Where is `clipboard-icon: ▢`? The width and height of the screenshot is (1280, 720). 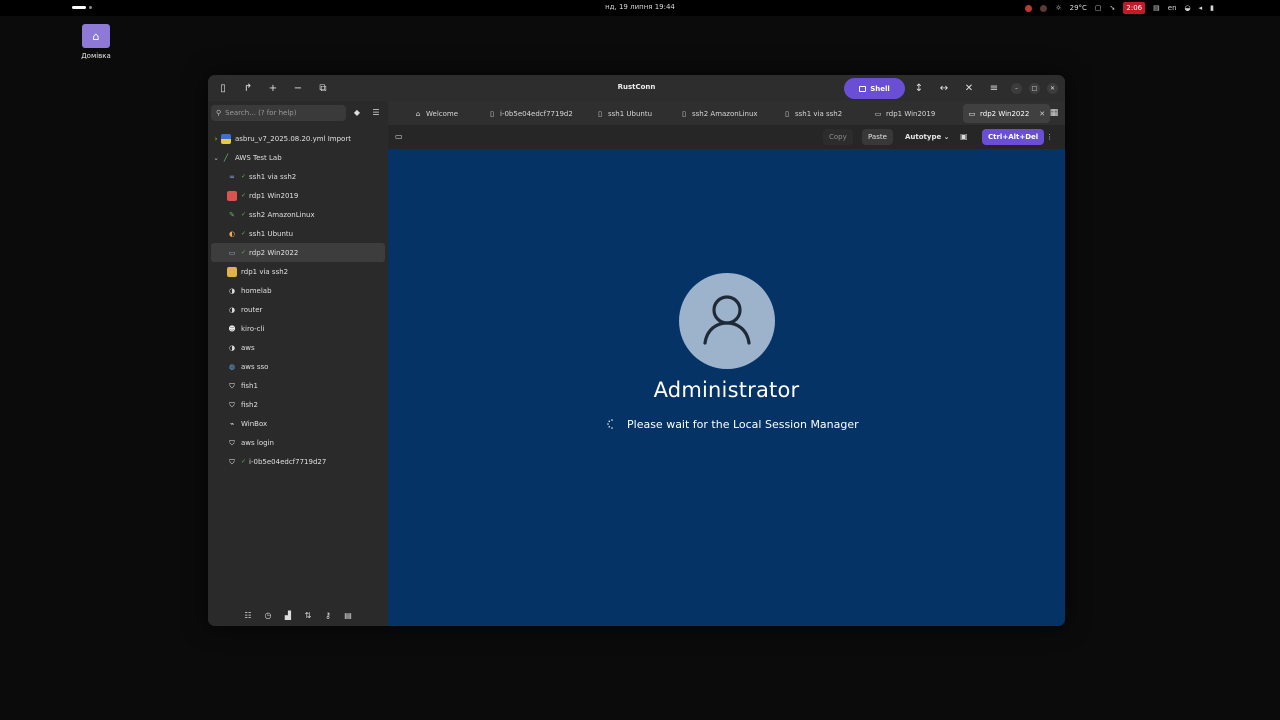 clipboard-icon: ▢ is located at coordinates (1098, 8).